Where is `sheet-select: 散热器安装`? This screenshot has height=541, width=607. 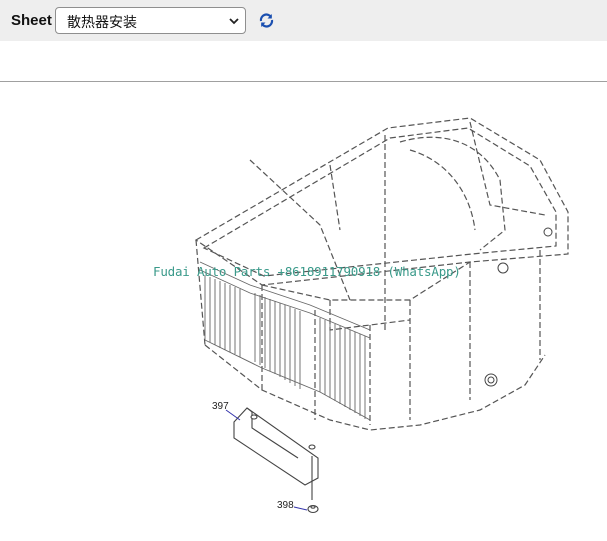
sheet-select: 散热器安装 is located at coordinates (150, 20).